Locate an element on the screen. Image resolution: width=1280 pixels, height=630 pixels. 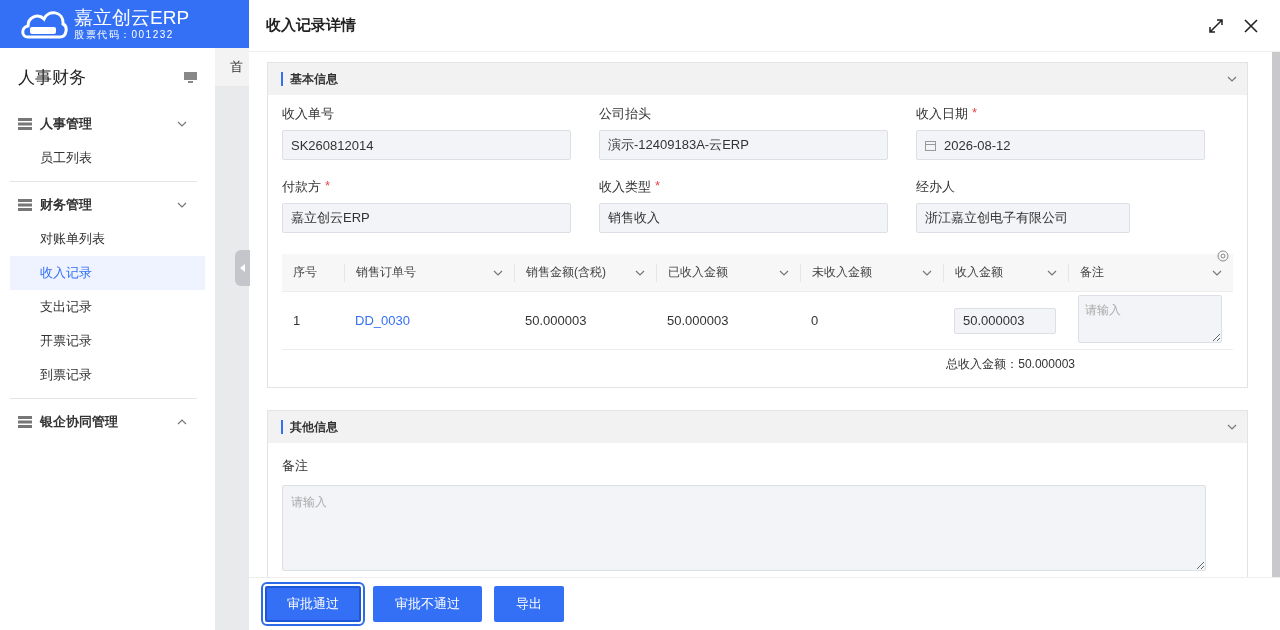
column-header: 销售金额(含税) is located at coordinates (585, 272).